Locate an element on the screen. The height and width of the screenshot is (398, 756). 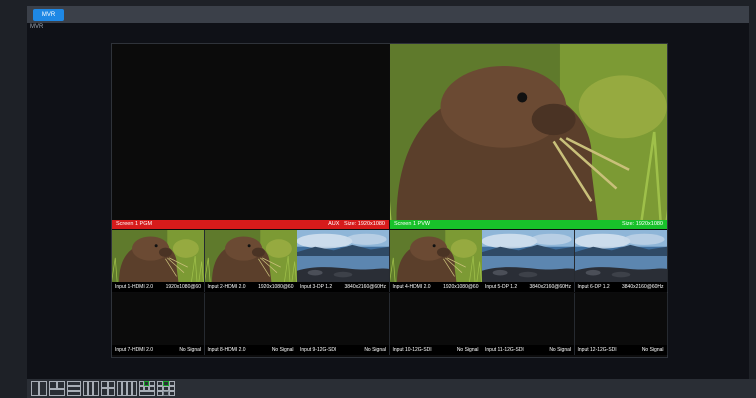
input-caption: Input 5-DP 1.2 3840x2160@60Hz is located at coordinates (528, 287).